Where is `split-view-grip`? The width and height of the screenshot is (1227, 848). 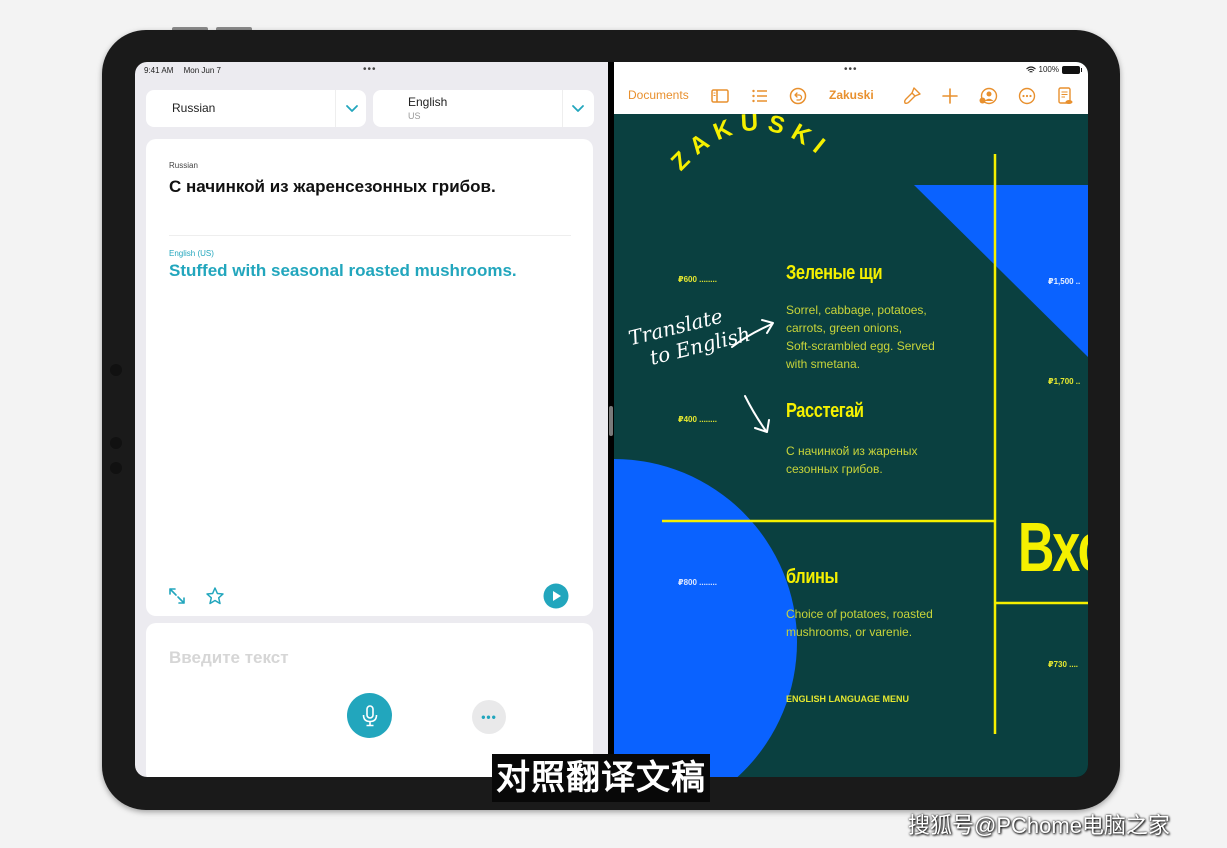 split-view-grip is located at coordinates (611, 421).